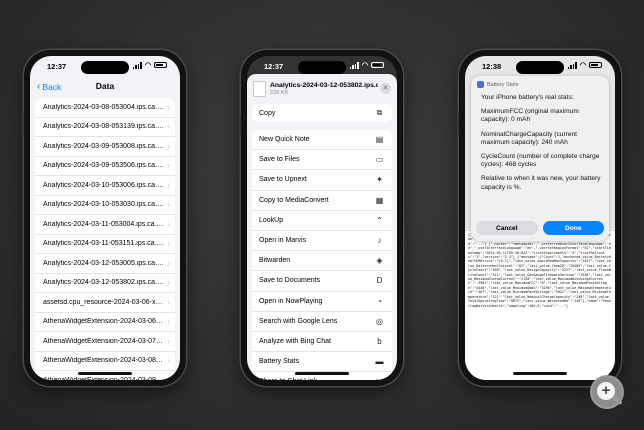 The image size is (644, 430). Describe the element at coordinates (322, 342) in the screenshot. I see `action-analyze-with-bing-chat: Analyze with Bing Chat b` at that location.